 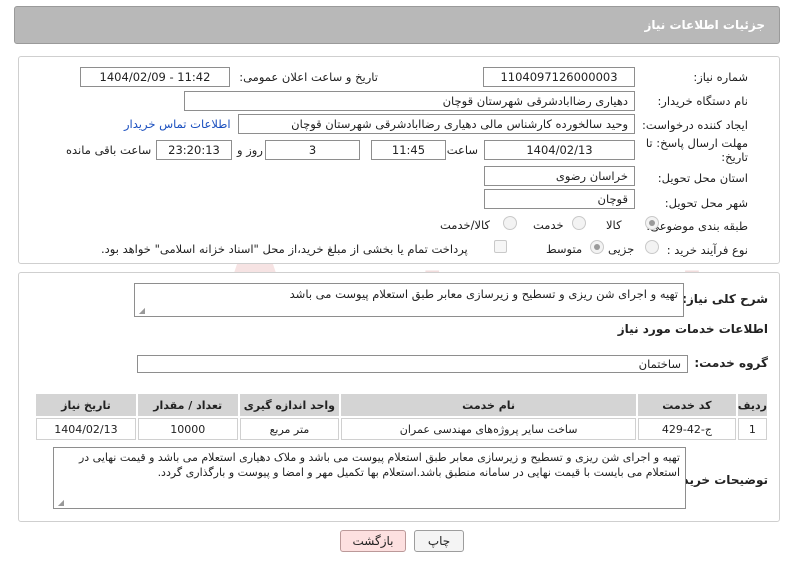 What do you see at coordinates (308, 77) in the screenshot?
I see `announce-datetime-label: تاریخ و ساعت اعلان عمومی:` at bounding box center [308, 77].